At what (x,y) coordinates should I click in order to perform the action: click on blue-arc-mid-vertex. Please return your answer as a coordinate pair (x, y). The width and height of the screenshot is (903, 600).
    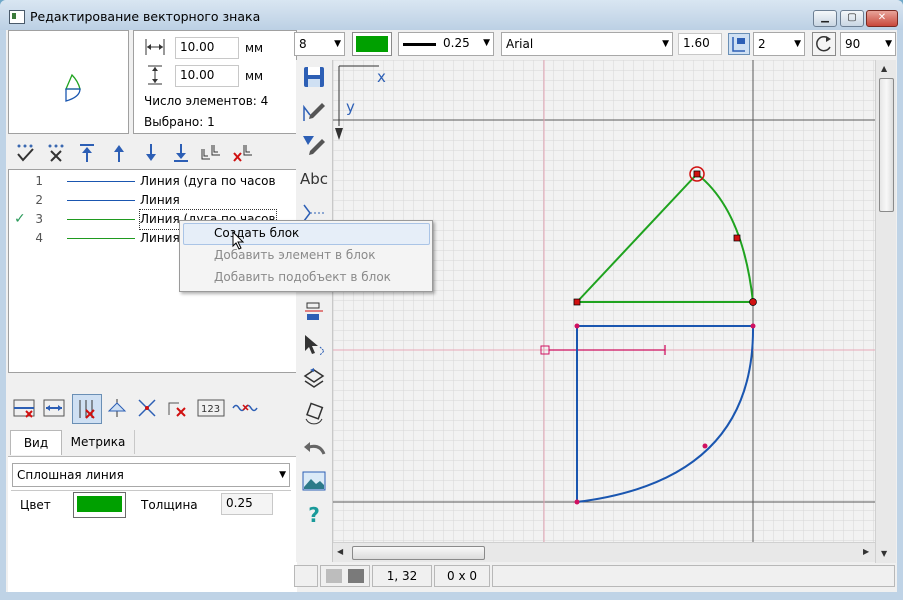
    Looking at the image, I should click on (705, 446).